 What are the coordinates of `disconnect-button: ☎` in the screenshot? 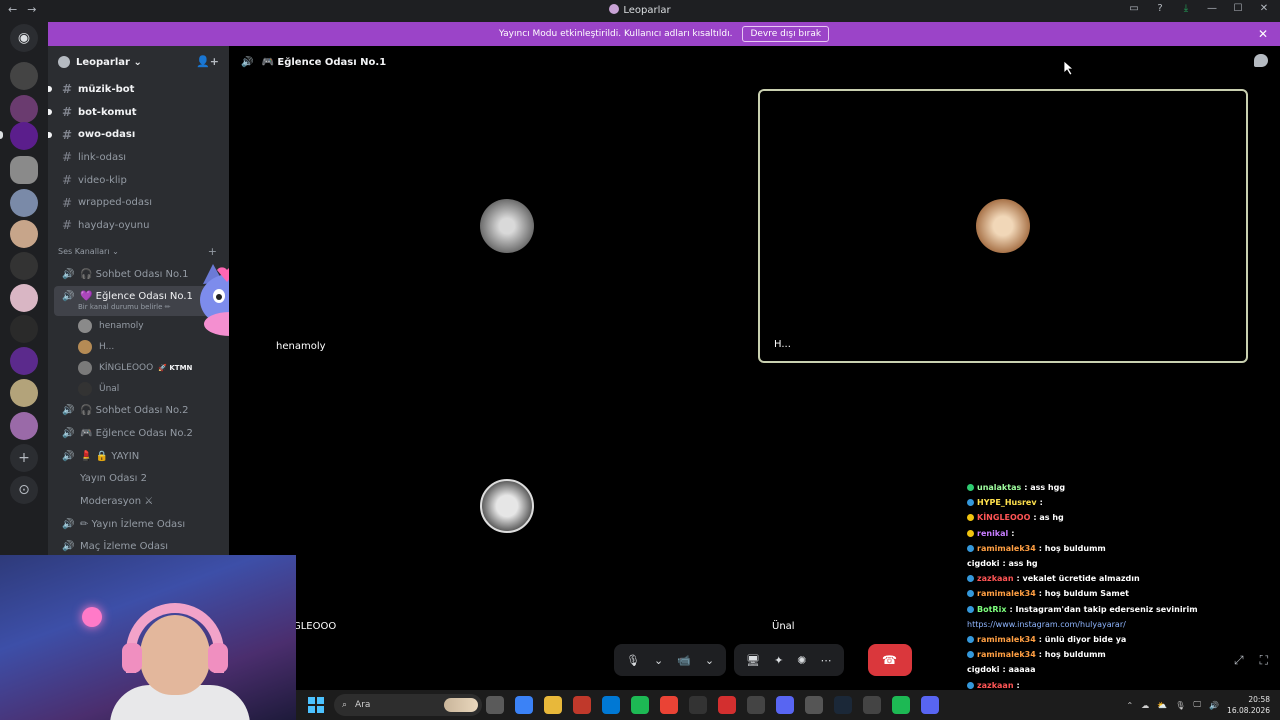 It's located at (889, 660).